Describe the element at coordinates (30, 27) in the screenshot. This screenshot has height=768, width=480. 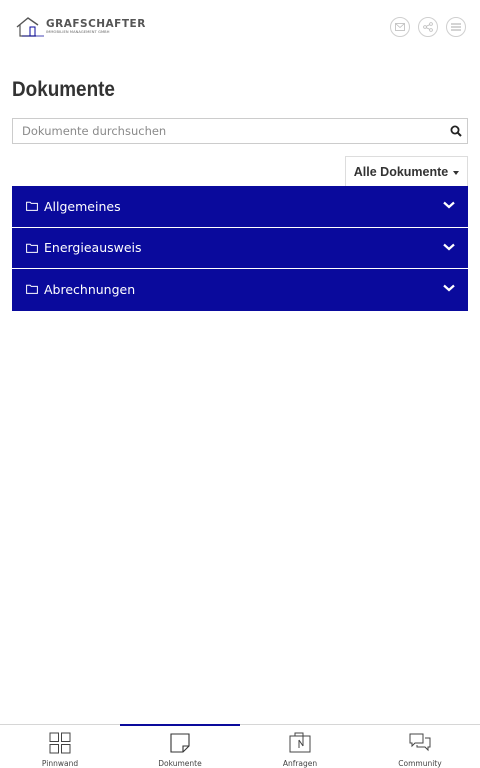
I see `house-logo-icon` at that location.